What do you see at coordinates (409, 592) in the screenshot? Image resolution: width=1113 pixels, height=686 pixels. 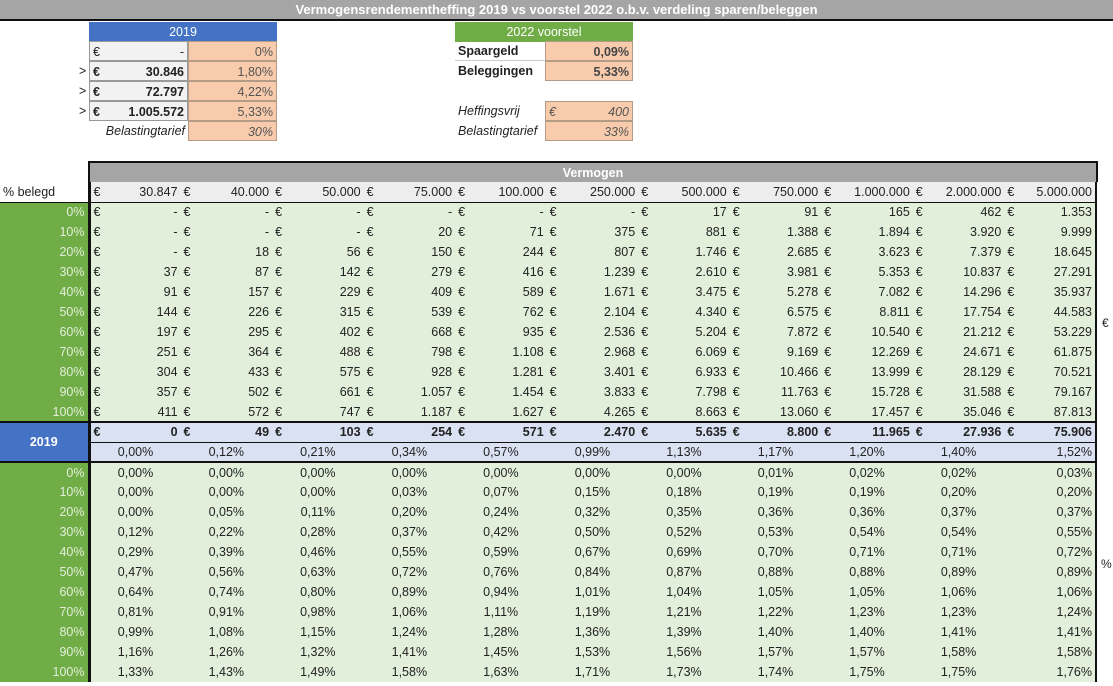 I see `table-cell: 0,89%` at bounding box center [409, 592].